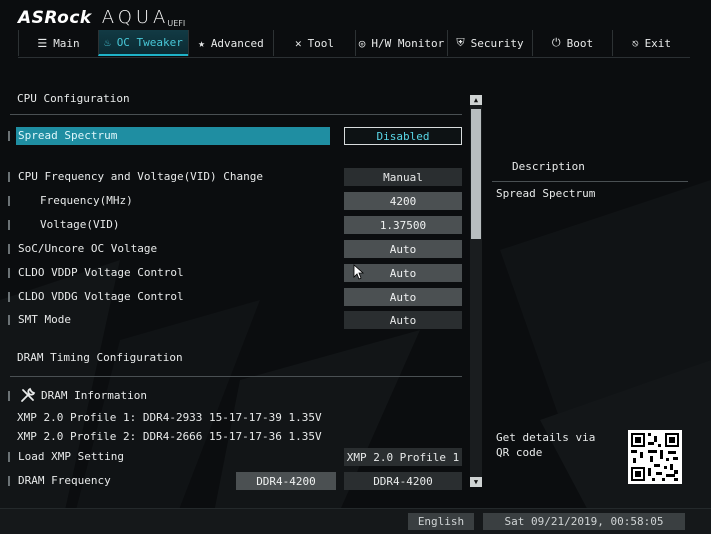  What do you see at coordinates (408, 43) in the screenshot?
I see `tab-label: H/W Monitor` at bounding box center [408, 43].